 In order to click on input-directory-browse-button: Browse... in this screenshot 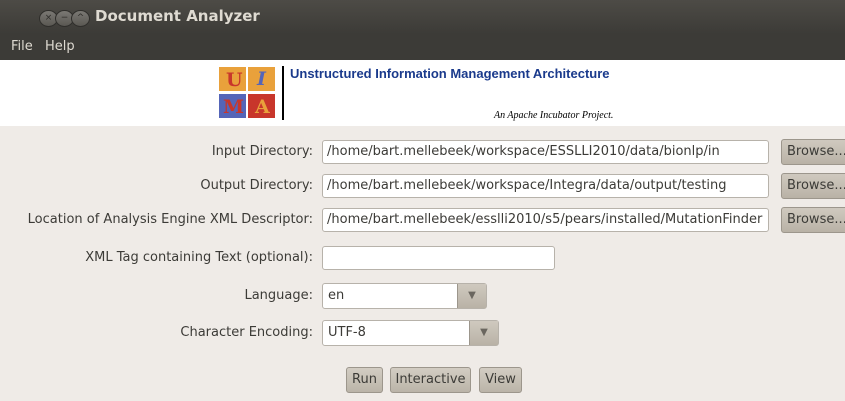, I will do `click(813, 152)`.